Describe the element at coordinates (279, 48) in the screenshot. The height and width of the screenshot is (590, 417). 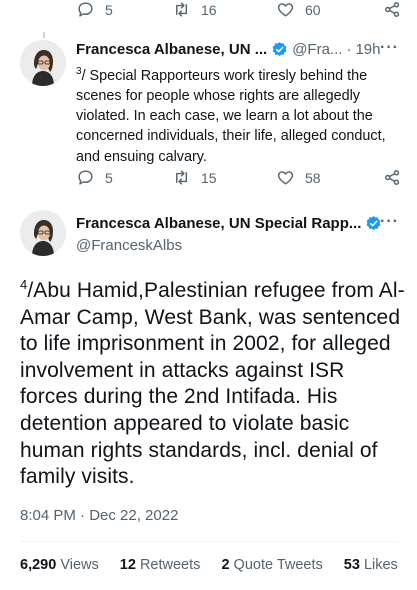
I see `verified-badge-icon` at that location.